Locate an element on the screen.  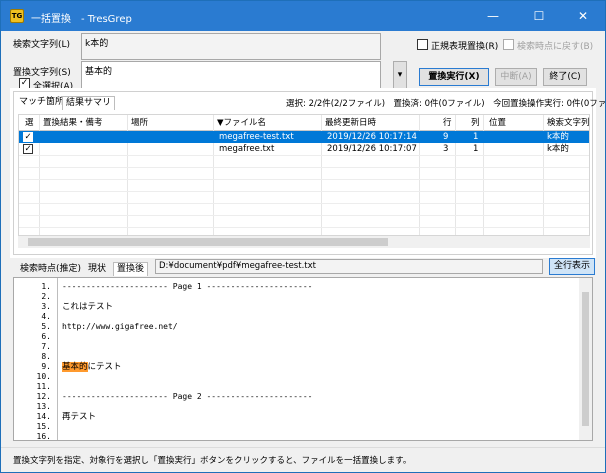
title-bar: TG 一括置換 - TresGrep — ☐ ✕ is located at coordinates (303, 16).